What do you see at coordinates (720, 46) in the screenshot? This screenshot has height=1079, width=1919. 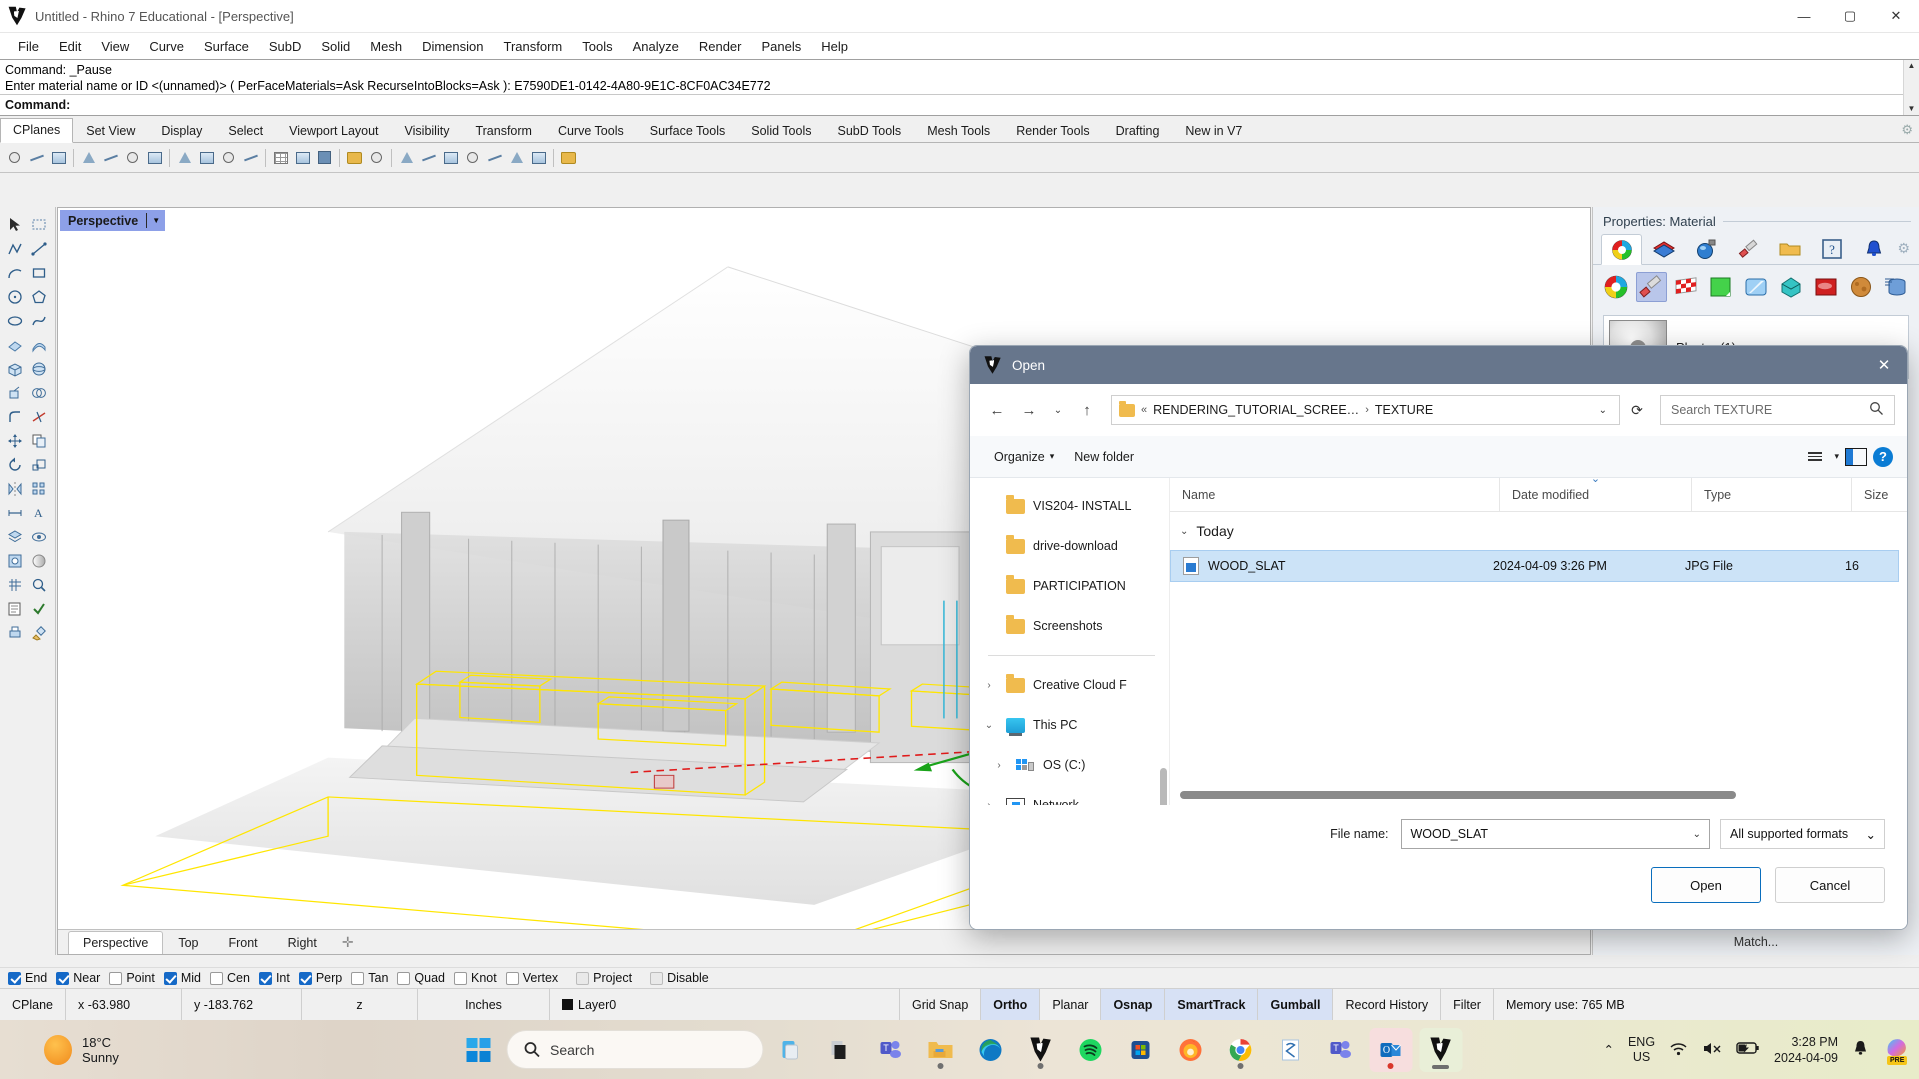 I see `menu-render: Render` at bounding box center [720, 46].